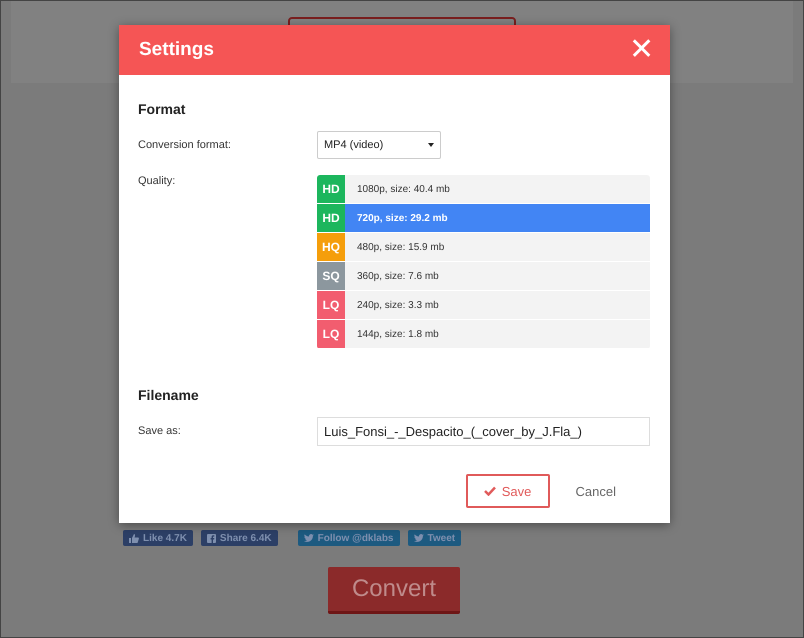 The image size is (804, 638). What do you see at coordinates (483, 189) in the screenshot?
I see `quality-option: HD 1080p, size: 40.4 mb` at bounding box center [483, 189].